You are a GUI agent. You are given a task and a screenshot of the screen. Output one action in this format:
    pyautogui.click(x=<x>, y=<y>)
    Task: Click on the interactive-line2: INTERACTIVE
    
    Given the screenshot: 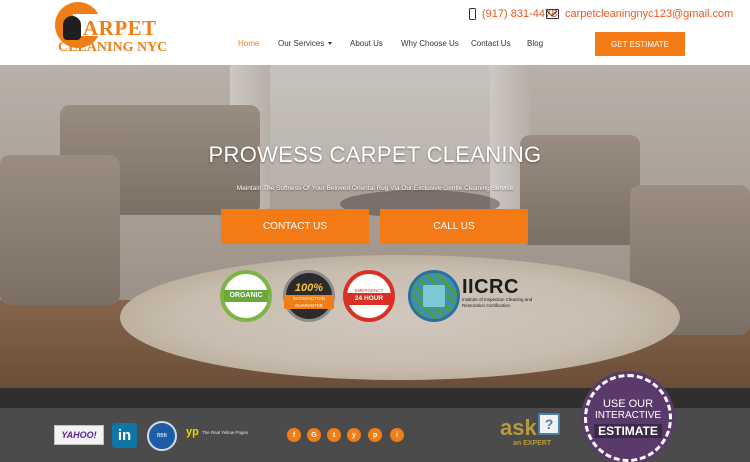 What is the action you would take?
    pyautogui.click(x=628, y=415)
    